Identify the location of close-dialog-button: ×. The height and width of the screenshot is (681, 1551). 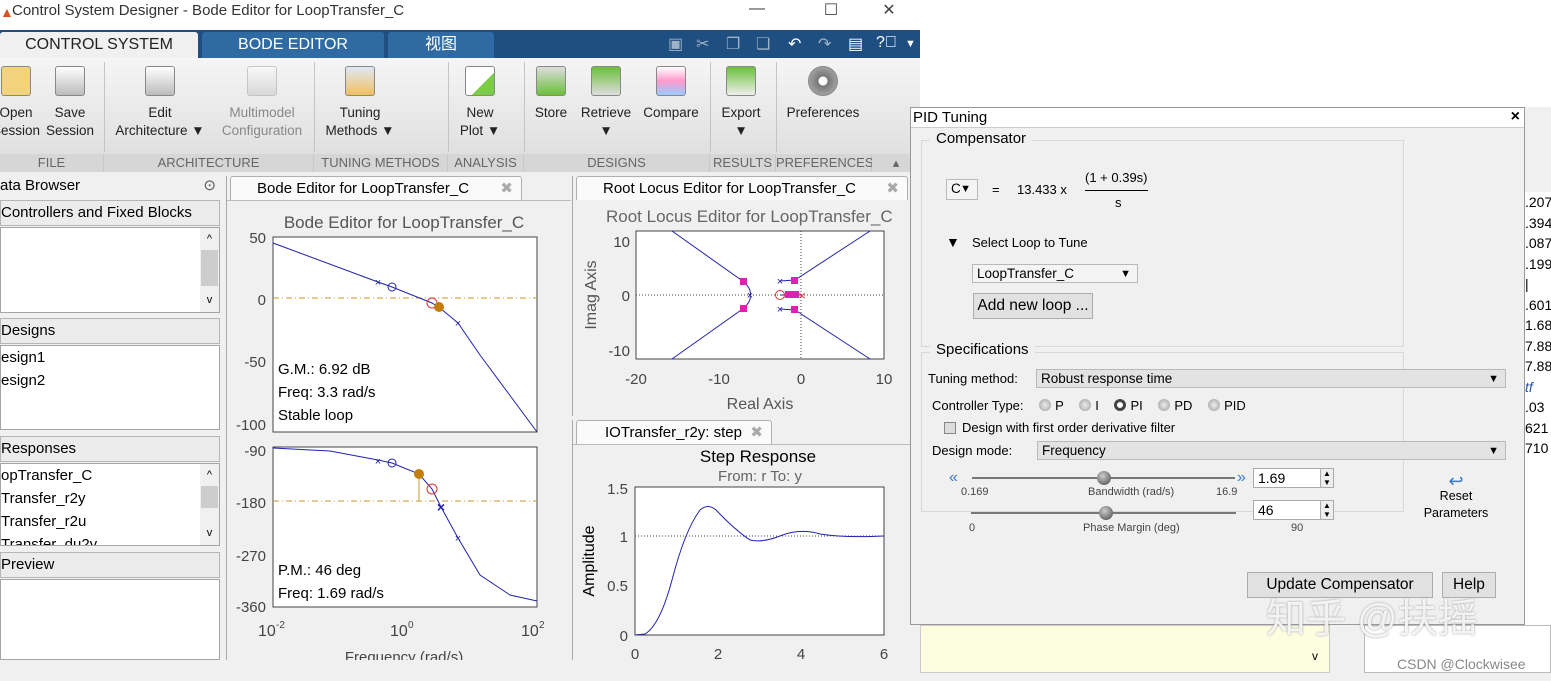
(1515, 117).